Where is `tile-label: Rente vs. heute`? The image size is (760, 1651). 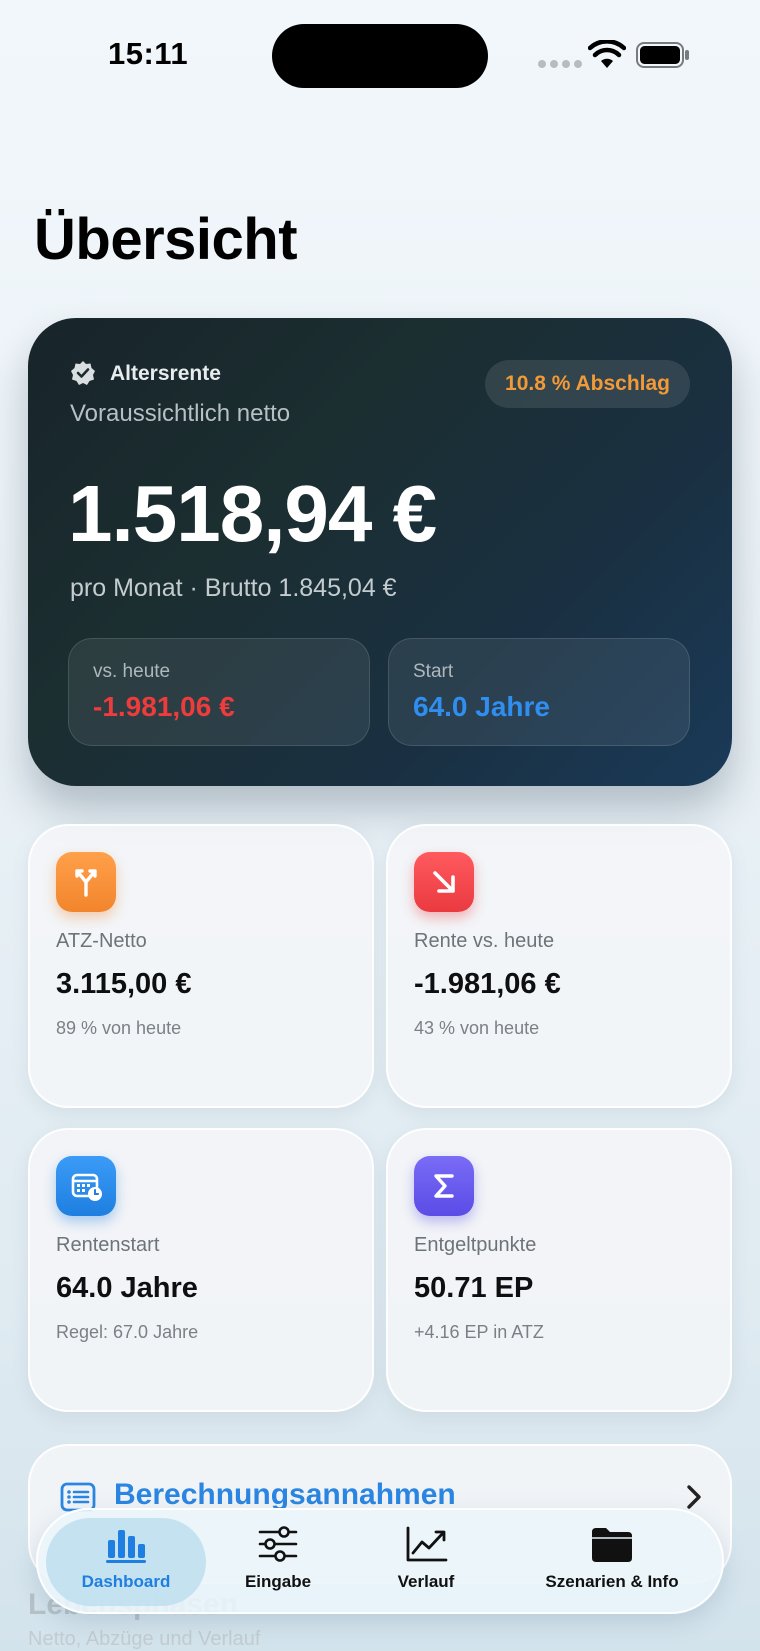 tile-label: Rente vs. heute is located at coordinates (484, 941).